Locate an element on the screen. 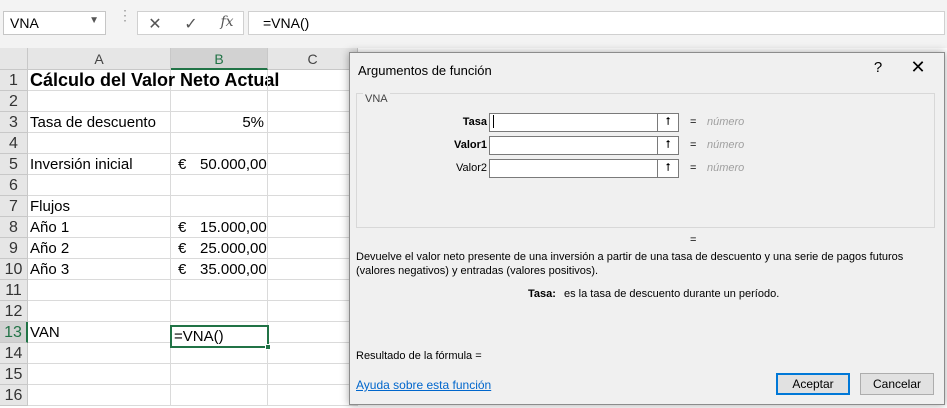 This screenshot has width=947, height=408. cell-a: Año 3 is located at coordinates (99, 269).